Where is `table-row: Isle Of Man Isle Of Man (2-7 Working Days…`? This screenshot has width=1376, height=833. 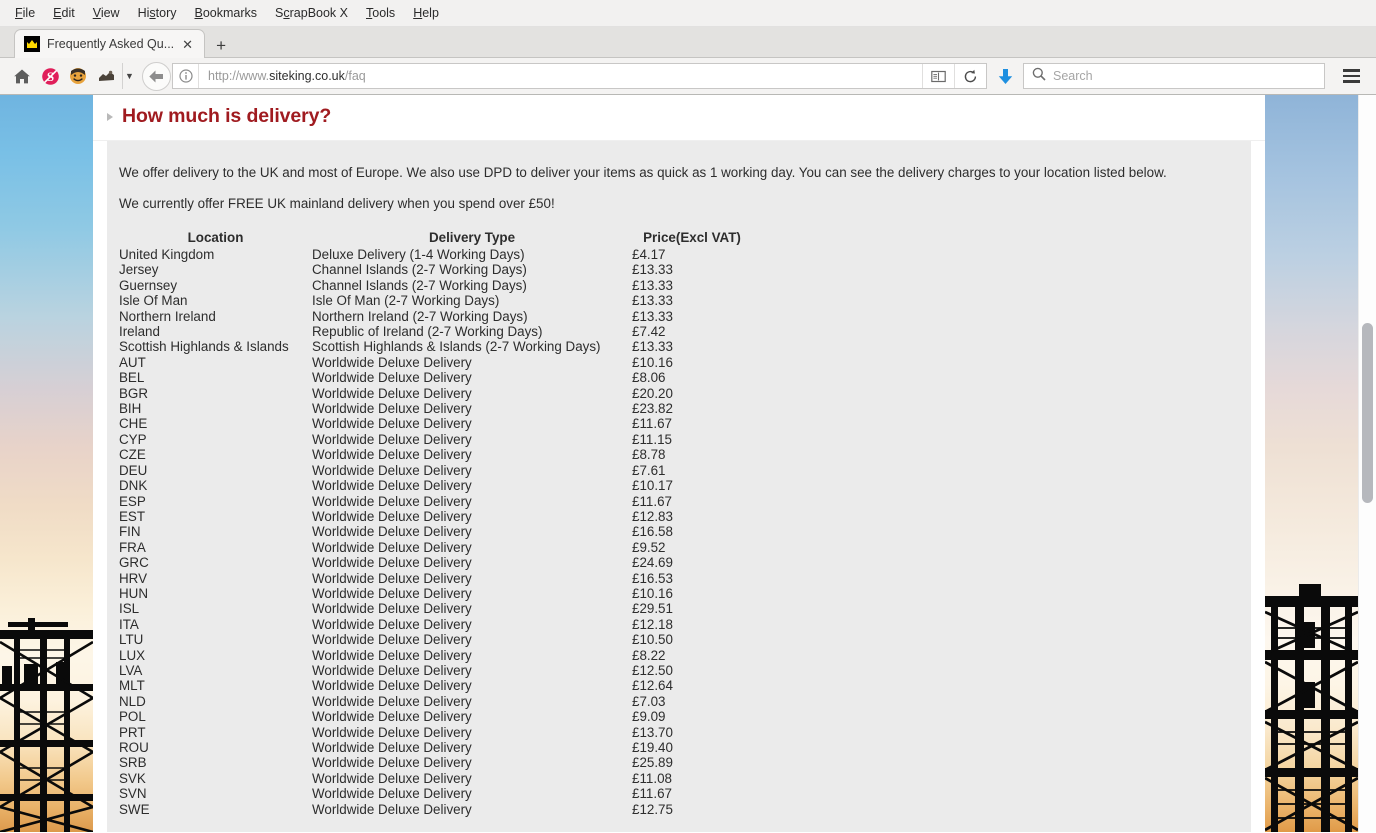 table-row: Isle Of Man Isle Of Man (2-7 Working Days… is located at coordinates (435, 300).